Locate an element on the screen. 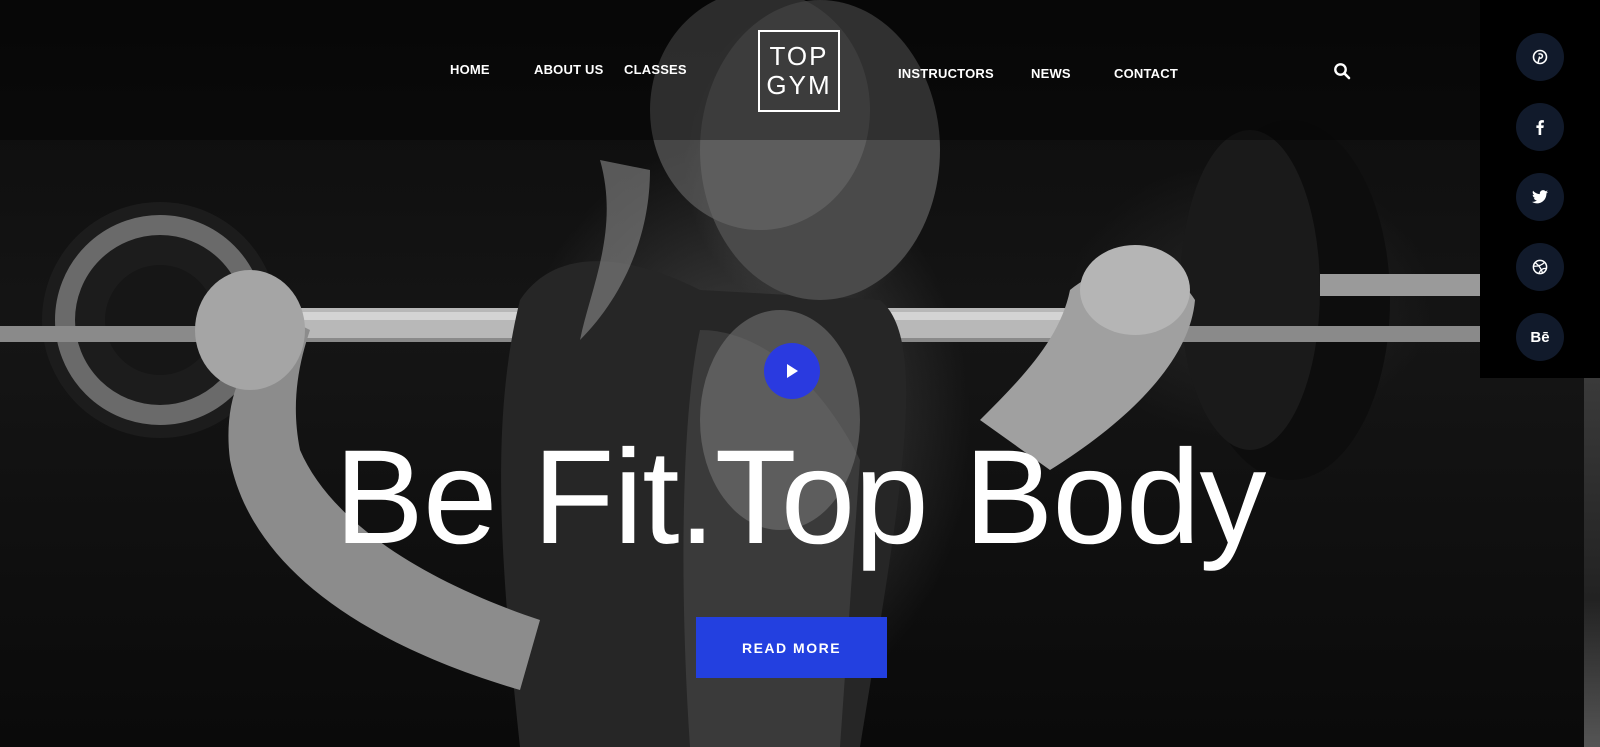  pinterest-button is located at coordinates (1540, 57).